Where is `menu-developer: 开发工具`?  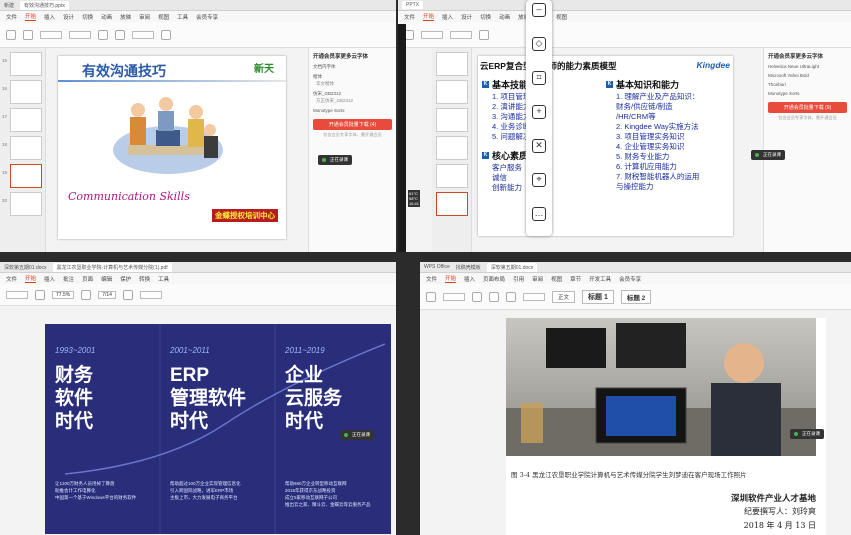
menu-developer: 开发工具 is located at coordinates (600, 279).